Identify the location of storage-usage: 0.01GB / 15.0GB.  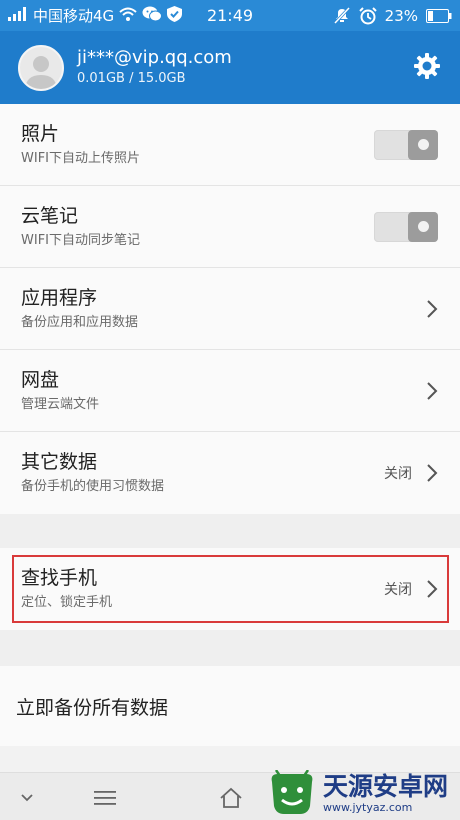
(131, 78).